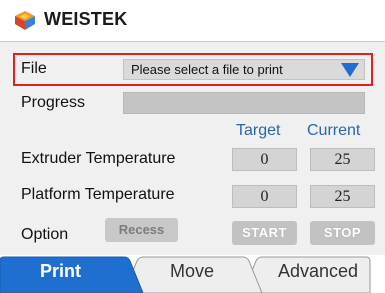  What do you see at coordinates (53, 102) in the screenshot?
I see `progress-label: Progress` at bounding box center [53, 102].